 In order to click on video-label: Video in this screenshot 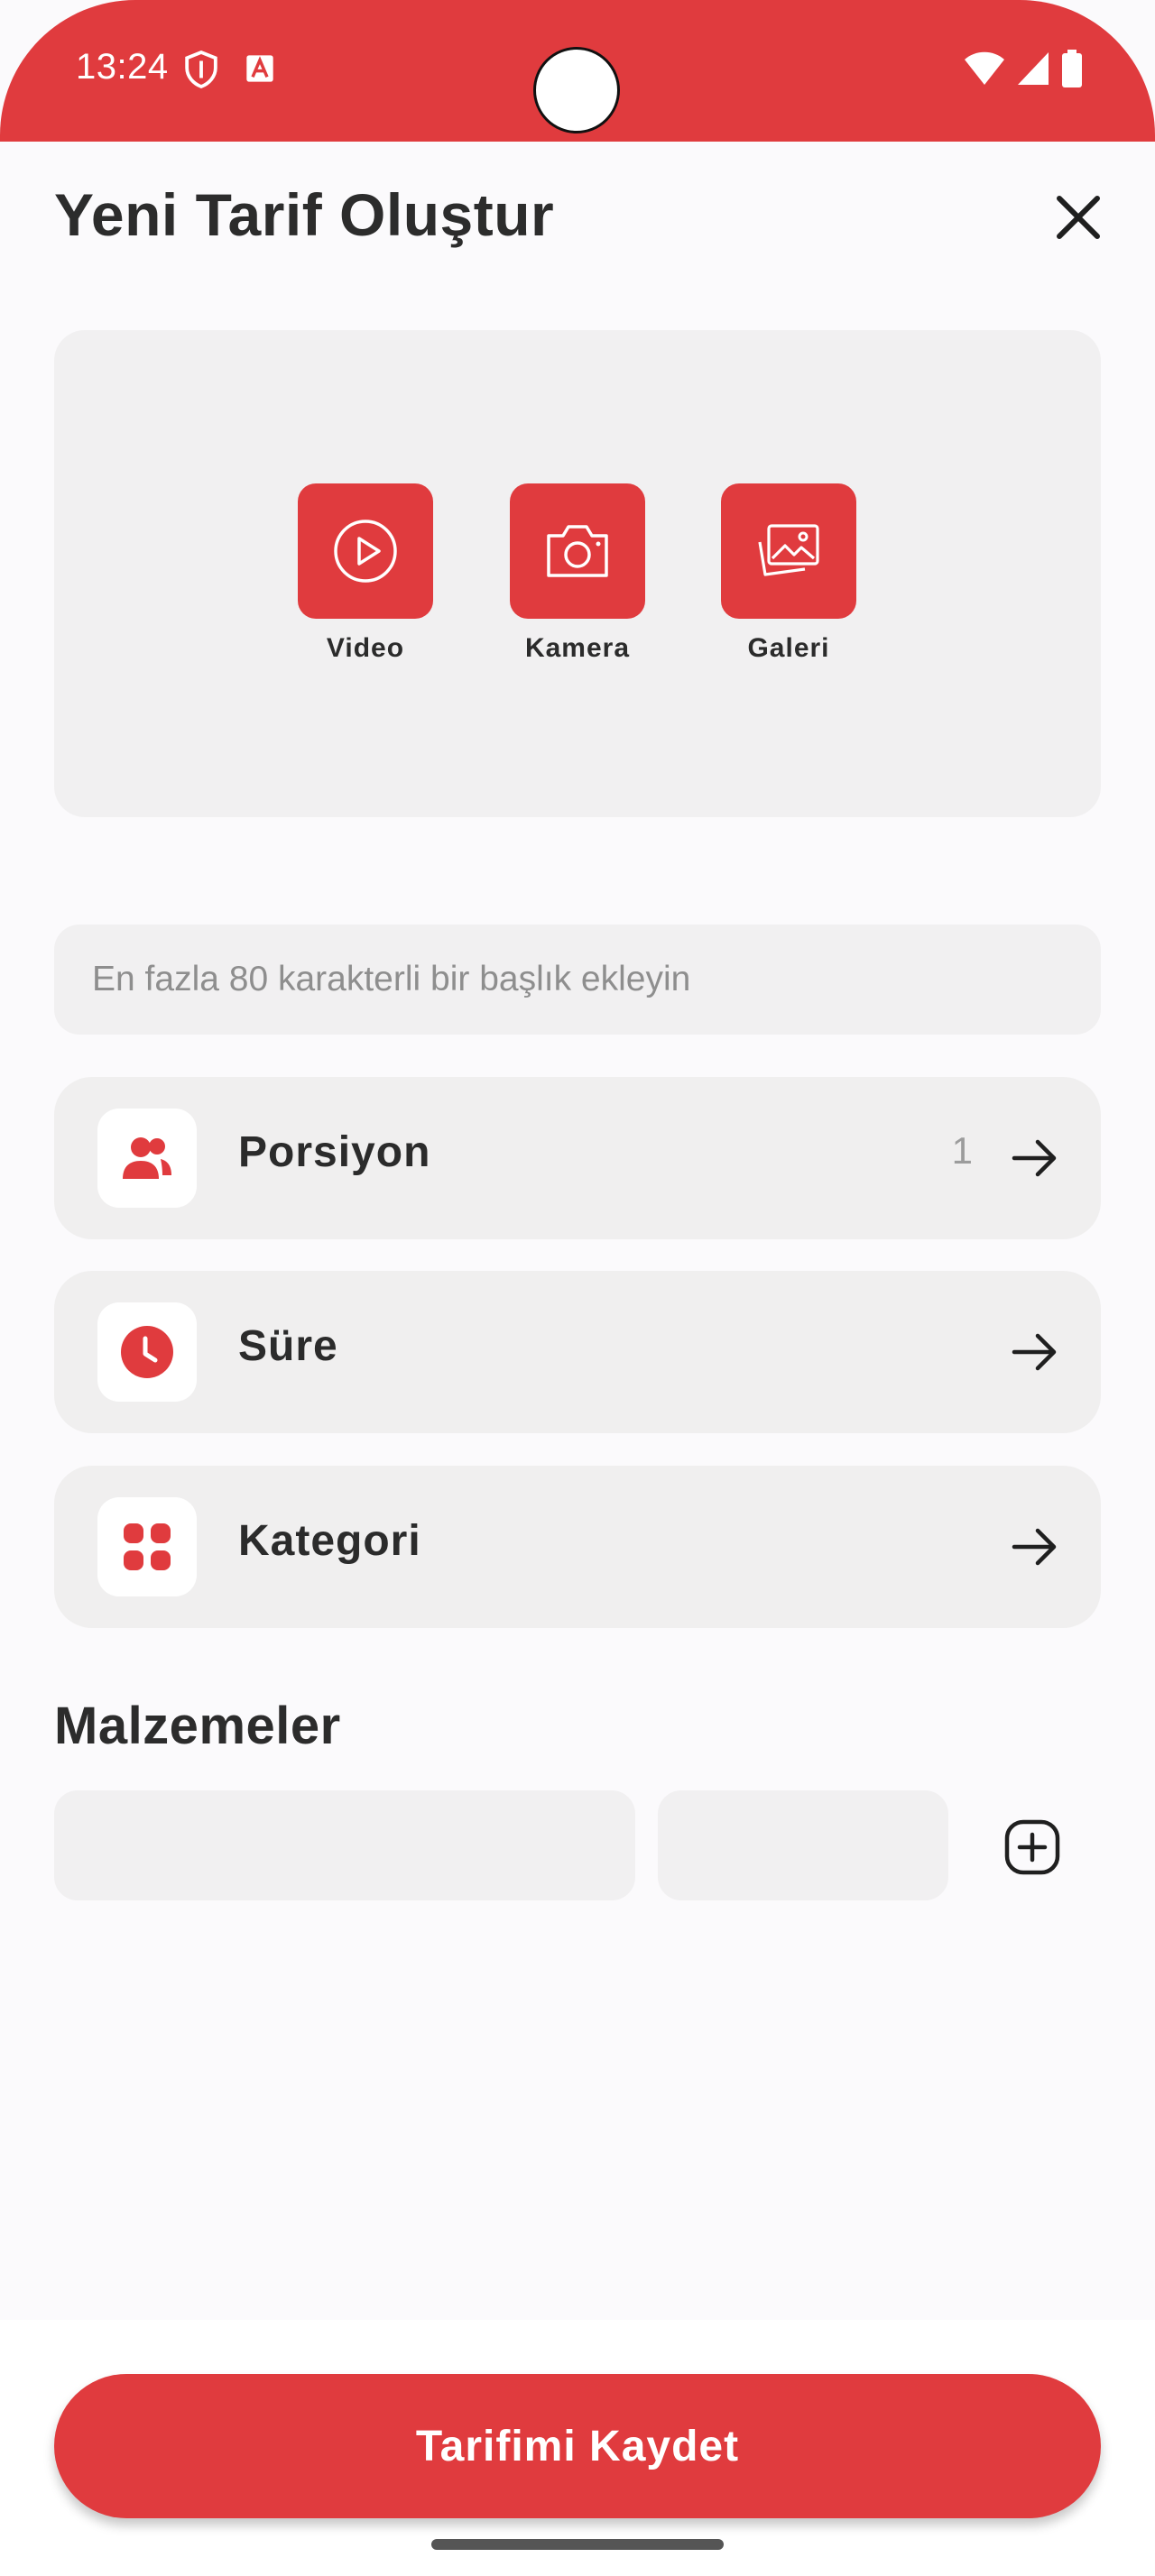, I will do `click(365, 648)`.